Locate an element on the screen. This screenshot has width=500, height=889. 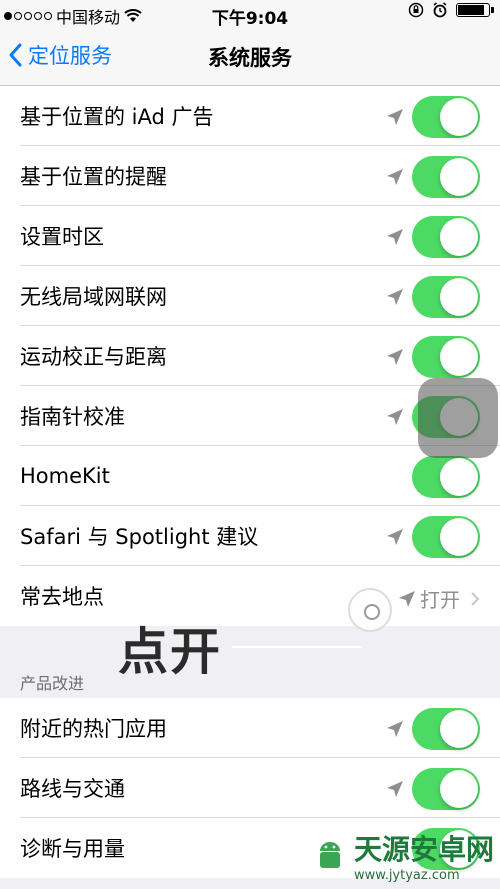
toggle-motion-calibration is located at coordinates (446, 357).